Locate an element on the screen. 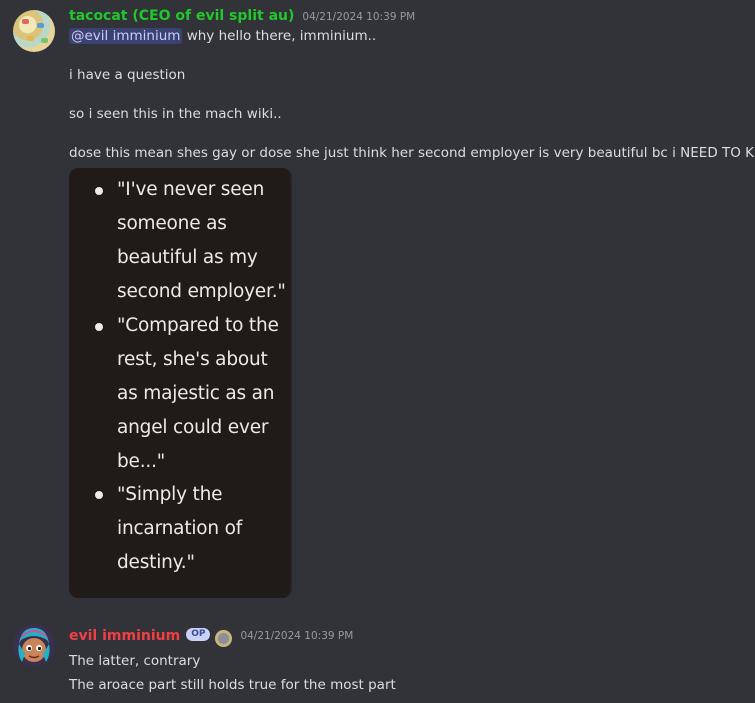 The width and height of the screenshot is (755, 703). image-text: "I've never seen is located at coordinates (191, 189).